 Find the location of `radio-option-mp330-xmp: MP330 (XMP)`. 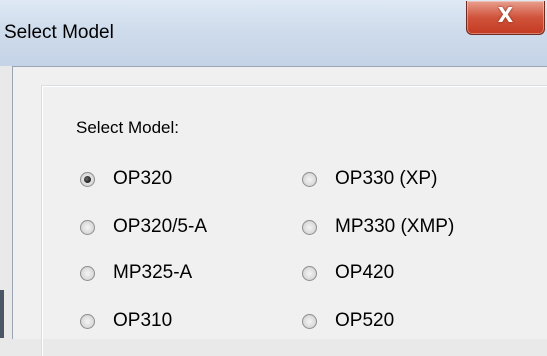

radio-option-mp330-xmp: MP330 (XMP) is located at coordinates (378, 227).